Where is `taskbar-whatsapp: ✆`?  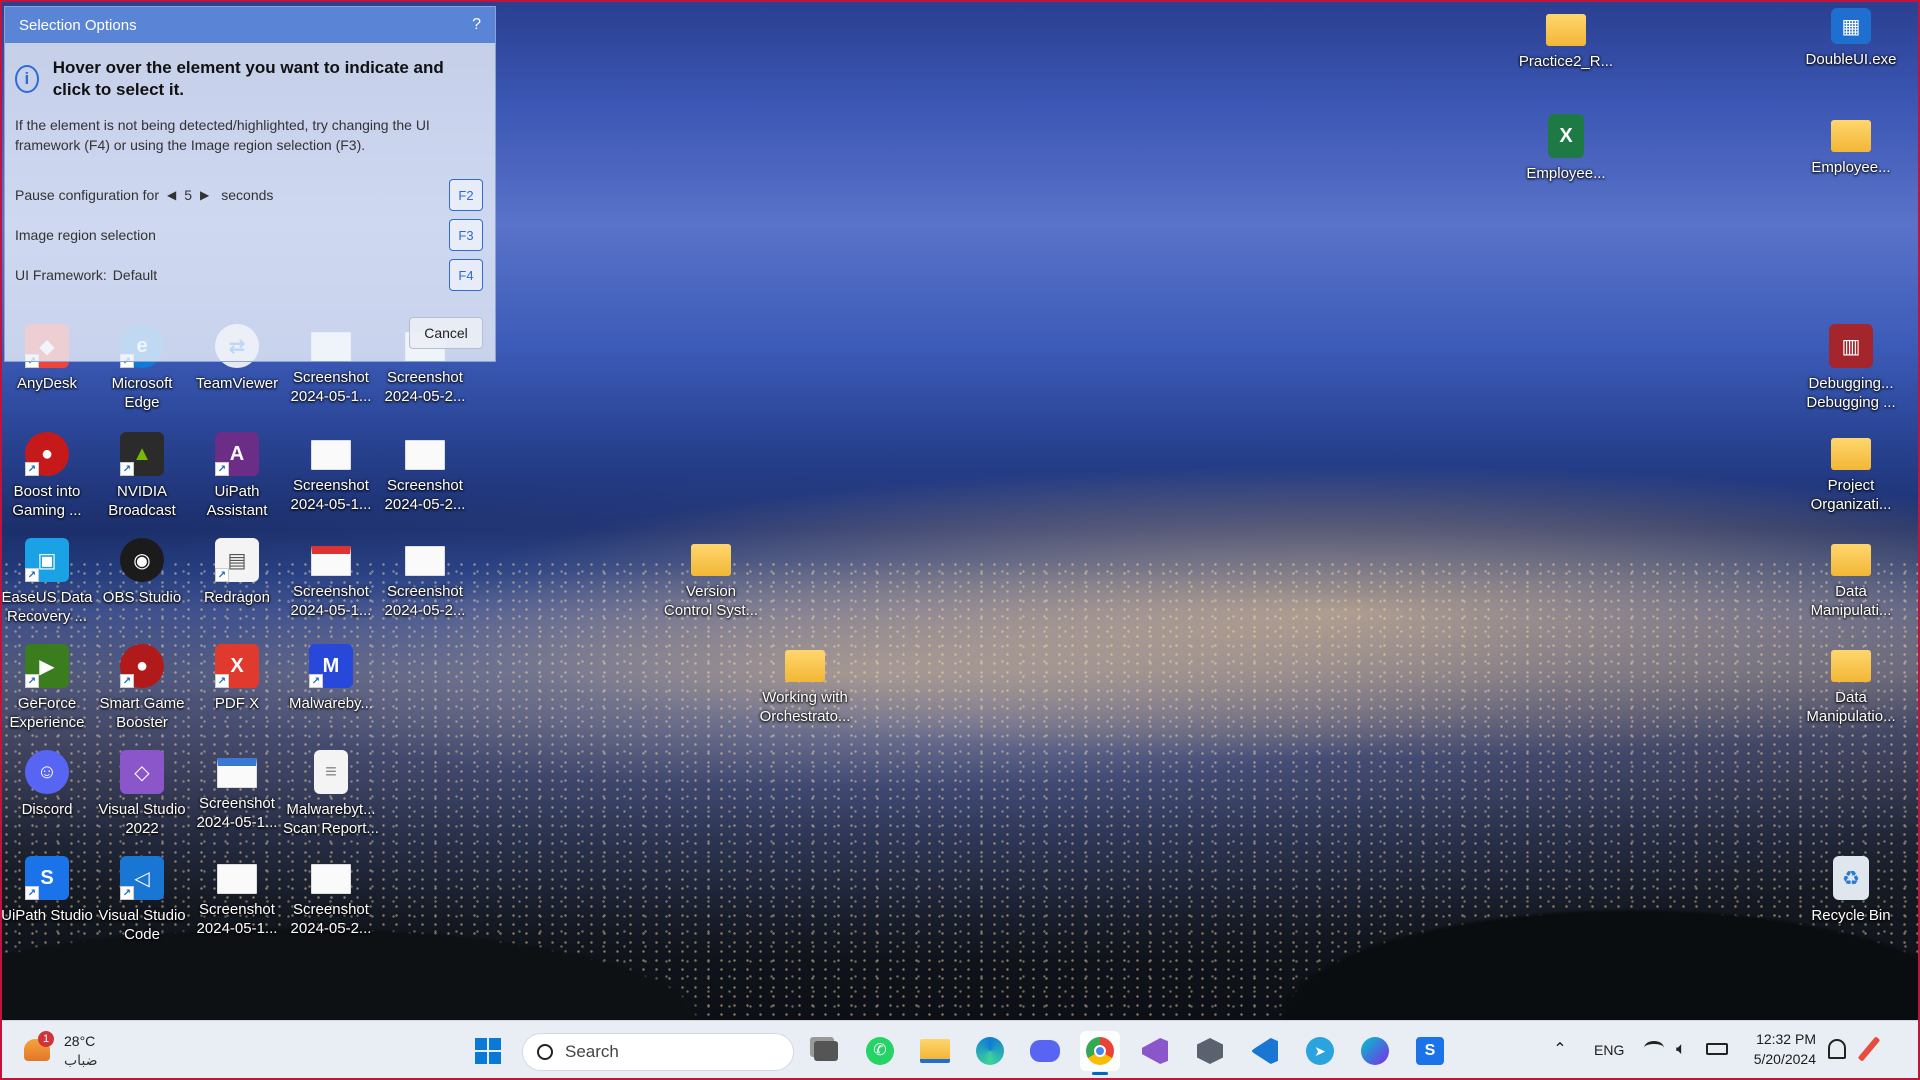 taskbar-whatsapp: ✆ is located at coordinates (880, 1051).